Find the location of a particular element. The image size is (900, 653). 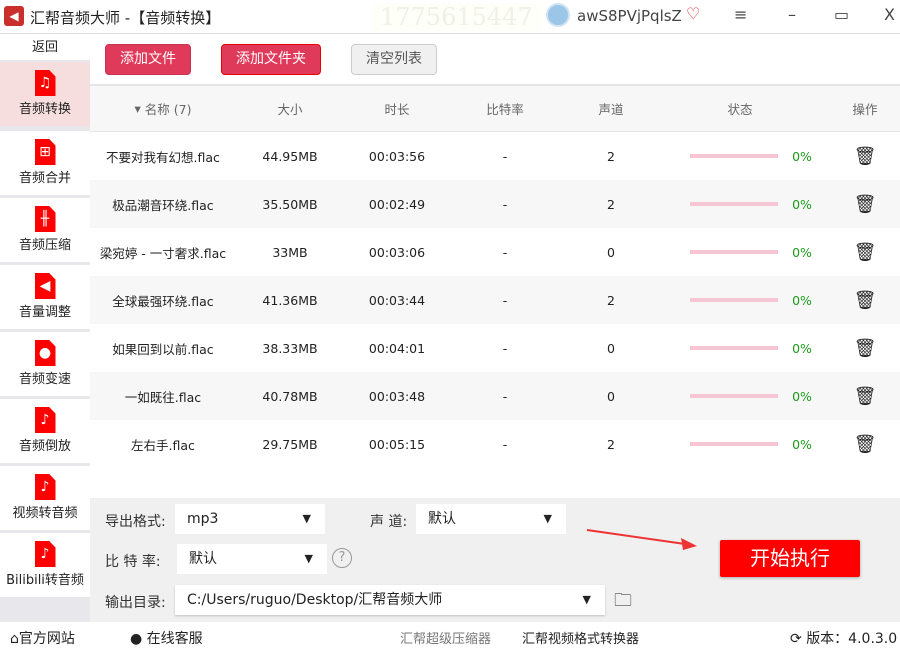

compress-icon: ╫ is located at coordinates (45, 219).